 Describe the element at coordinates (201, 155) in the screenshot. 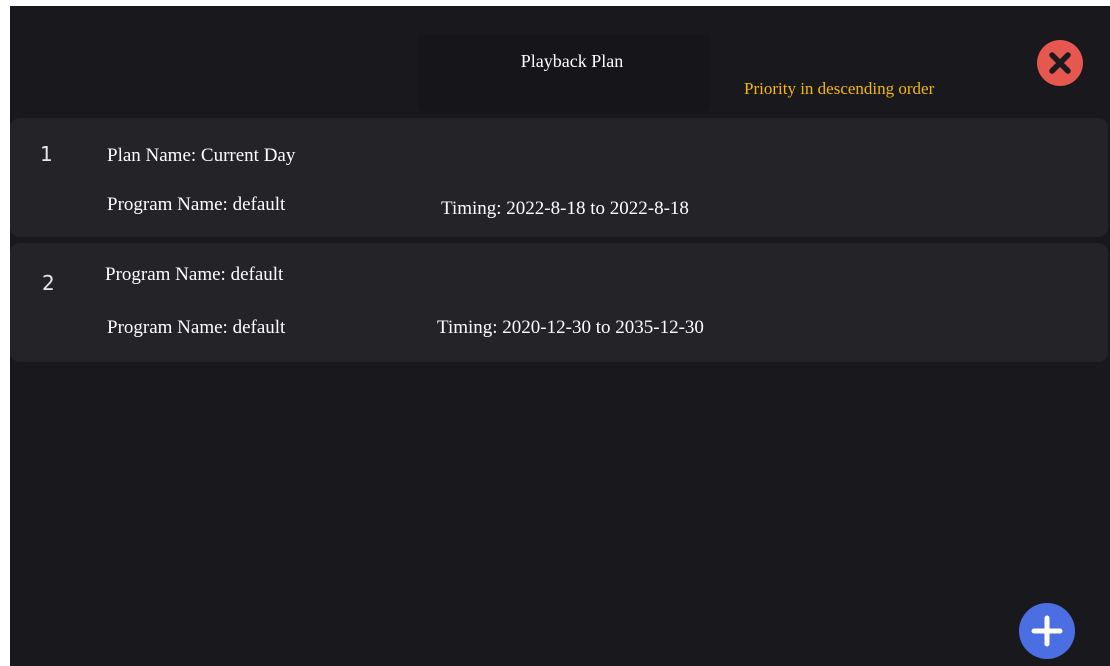

I see `plan-name: Plan Name: Current Day` at that location.